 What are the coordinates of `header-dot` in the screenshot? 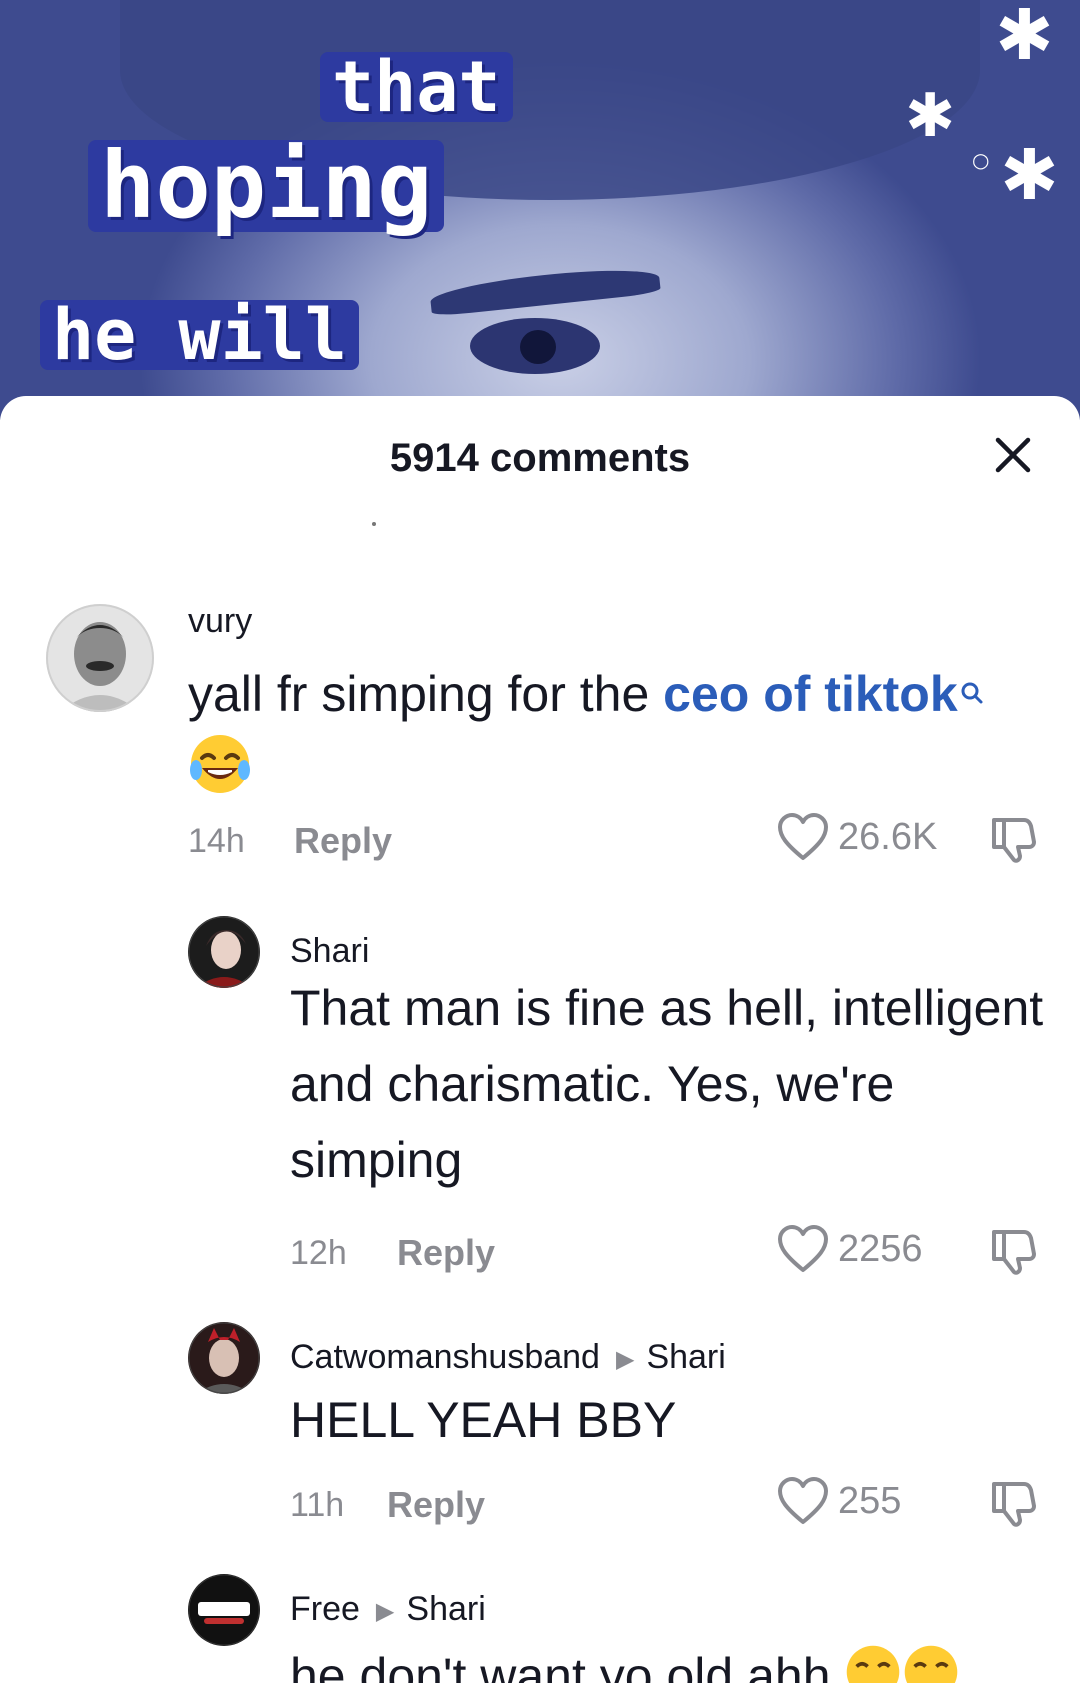 It's located at (374, 524).